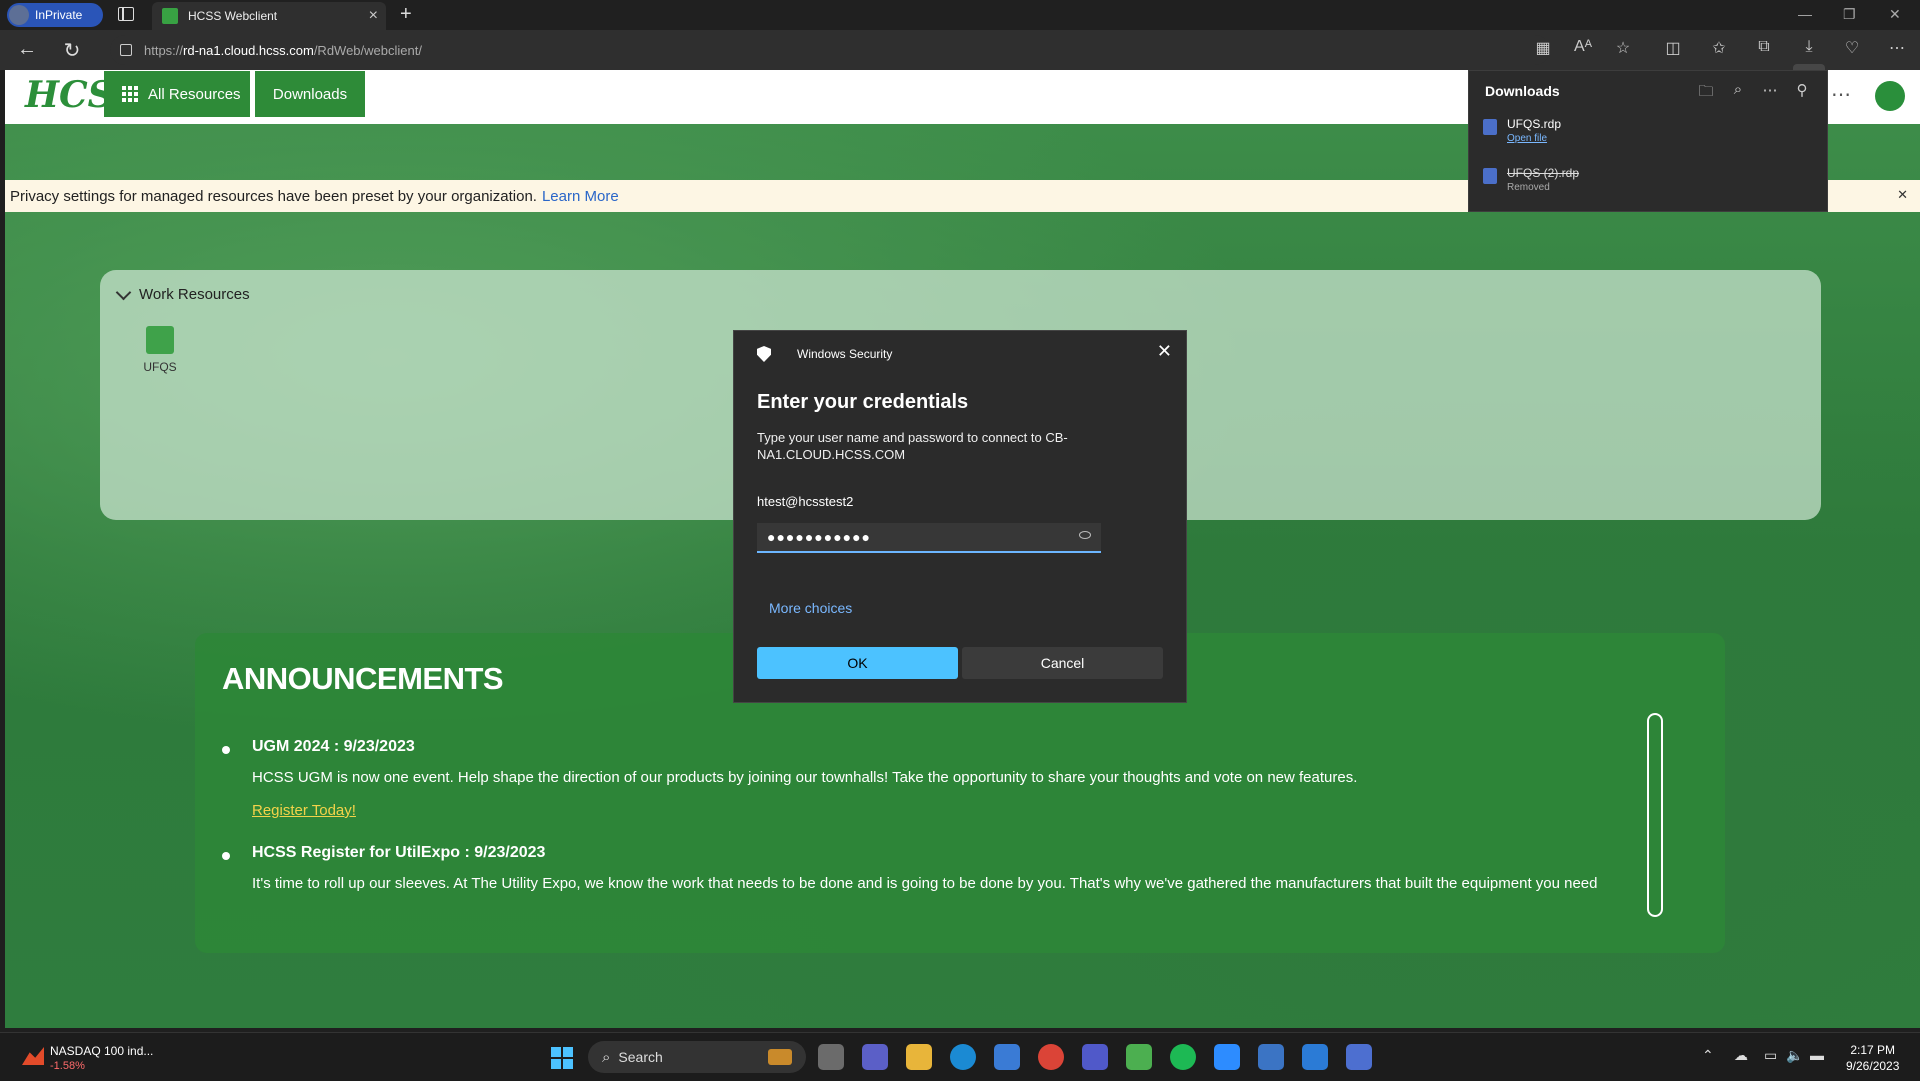 The image size is (1920, 1081). Describe the element at coordinates (1873, 1066) in the screenshot. I see `clock-date: 9/26/2023` at that location.